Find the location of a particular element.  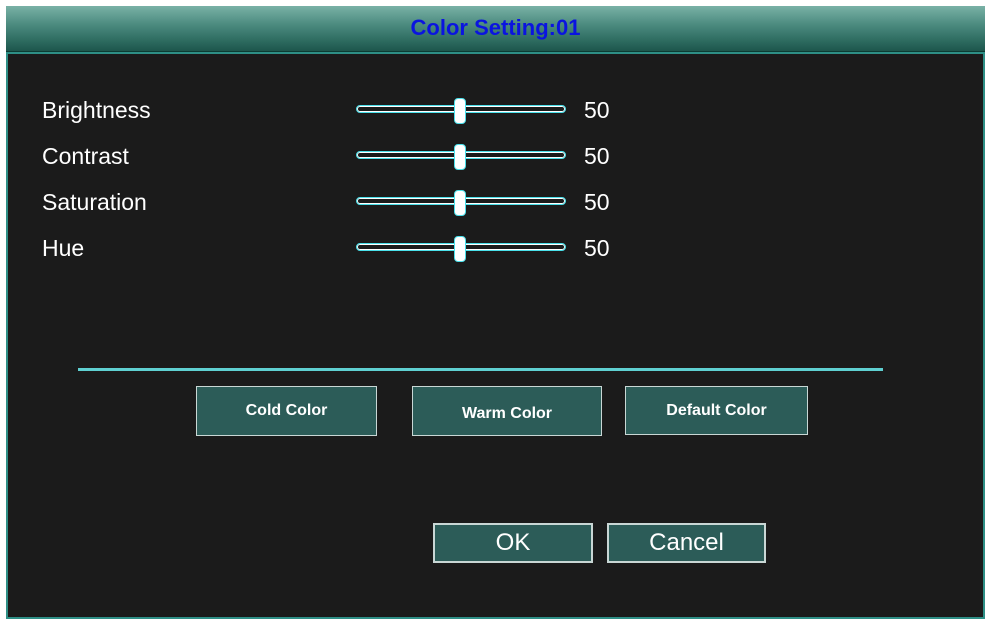

hue-slider is located at coordinates (461, 249).